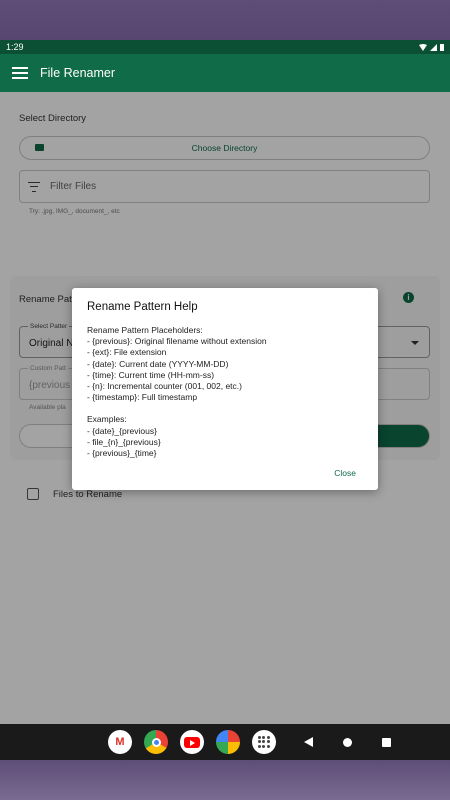 The image size is (450, 800). I want to click on placeholder-line: - {ext}: File extension, so click(127, 352).